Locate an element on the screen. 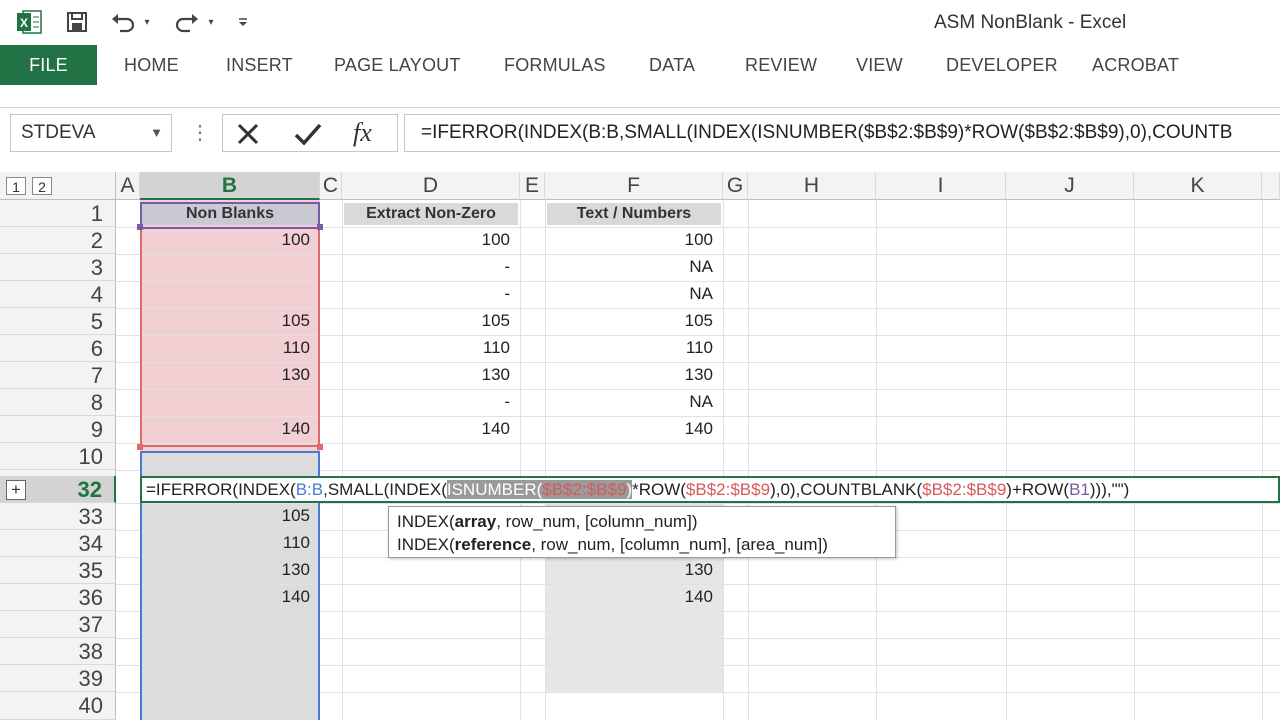 This screenshot has height=720, width=1280. tab-data: DATA is located at coordinates (672, 65).